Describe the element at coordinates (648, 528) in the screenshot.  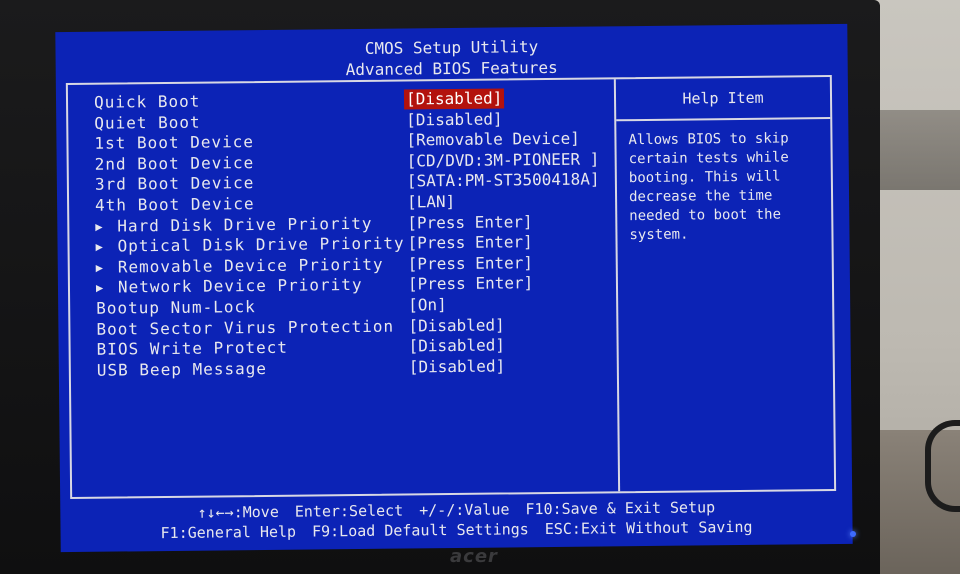
I see `footer-key-hint: ESC:Exit Without Saving` at that location.